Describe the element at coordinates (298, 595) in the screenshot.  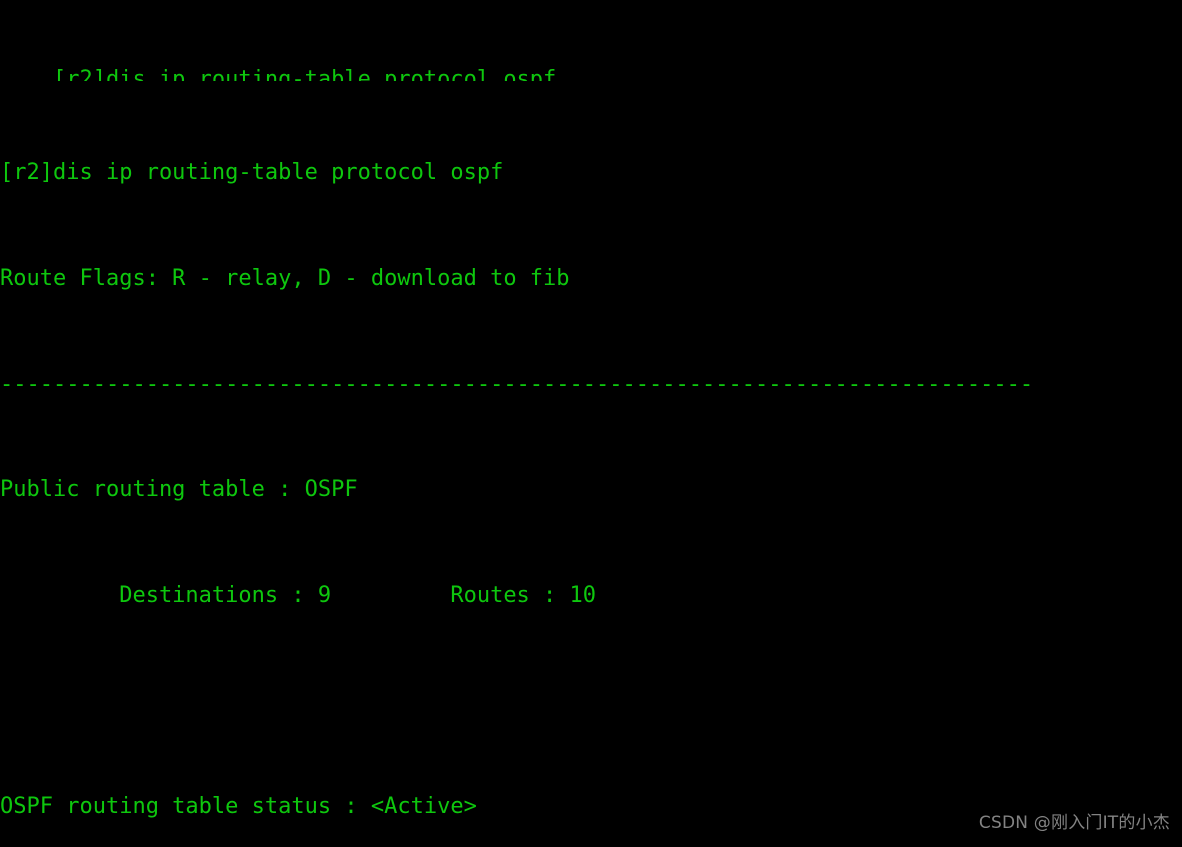
I see `public-routing-table-counts: Destinations : 9 Routes : 10` at that location.